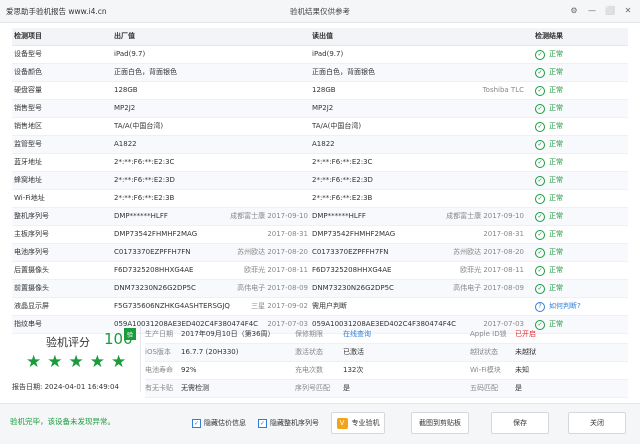 The height and width of the screenshot is (444, 640). Describe the element at coordinates (210, 352) in the screenshot. I see `info-value: 16.7.7 (20H330)` at that location.